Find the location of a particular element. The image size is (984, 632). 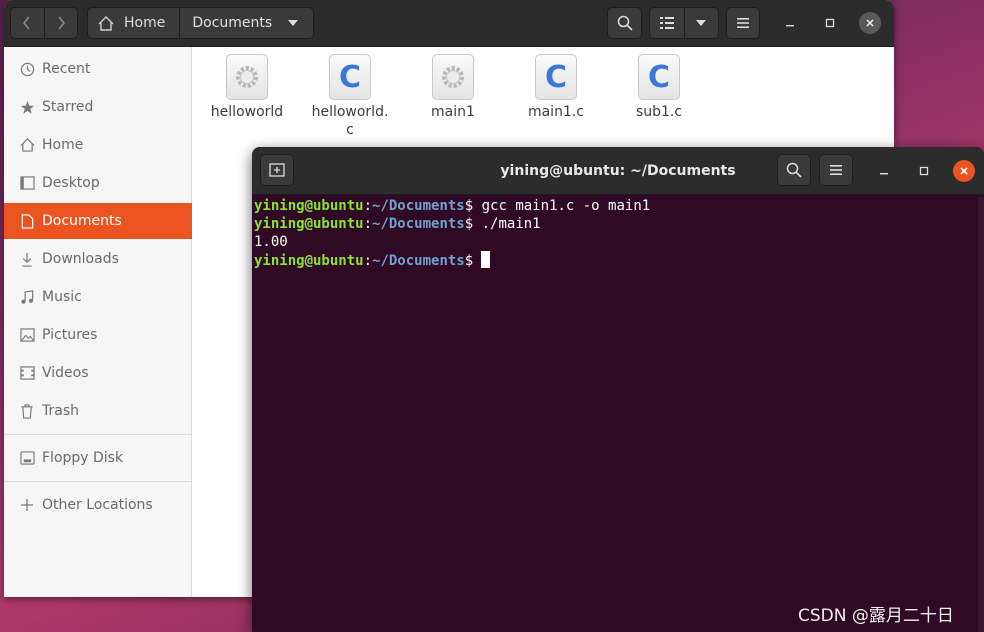

download-icon is located at coordinates (27, 259).